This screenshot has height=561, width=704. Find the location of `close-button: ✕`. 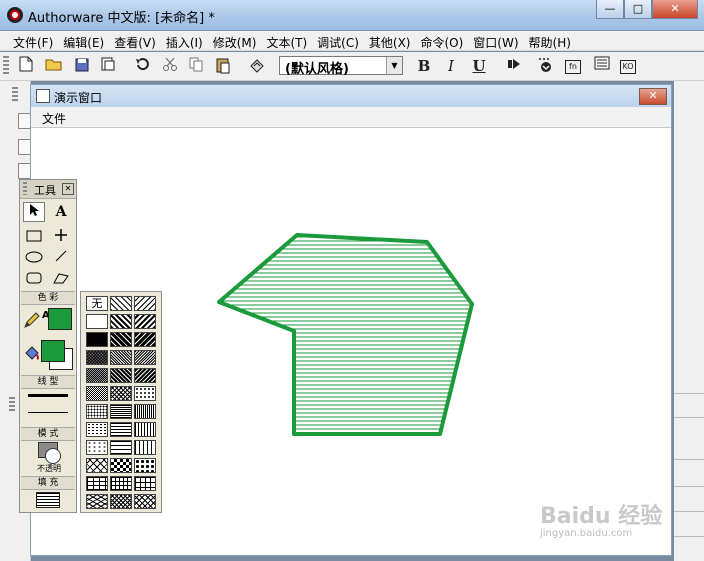

close-button: ✕ is located at coordinates (675, 9).